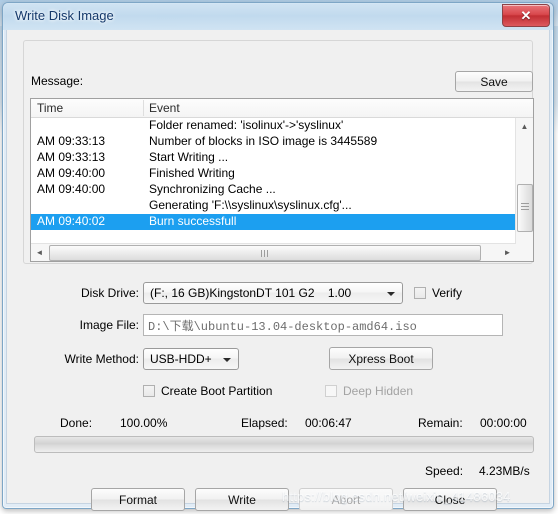 This screenshot has height=514, width=558. I want to click on row-event: Folder renamed: 'isolinux'->'syslinux', so click(246, 125).